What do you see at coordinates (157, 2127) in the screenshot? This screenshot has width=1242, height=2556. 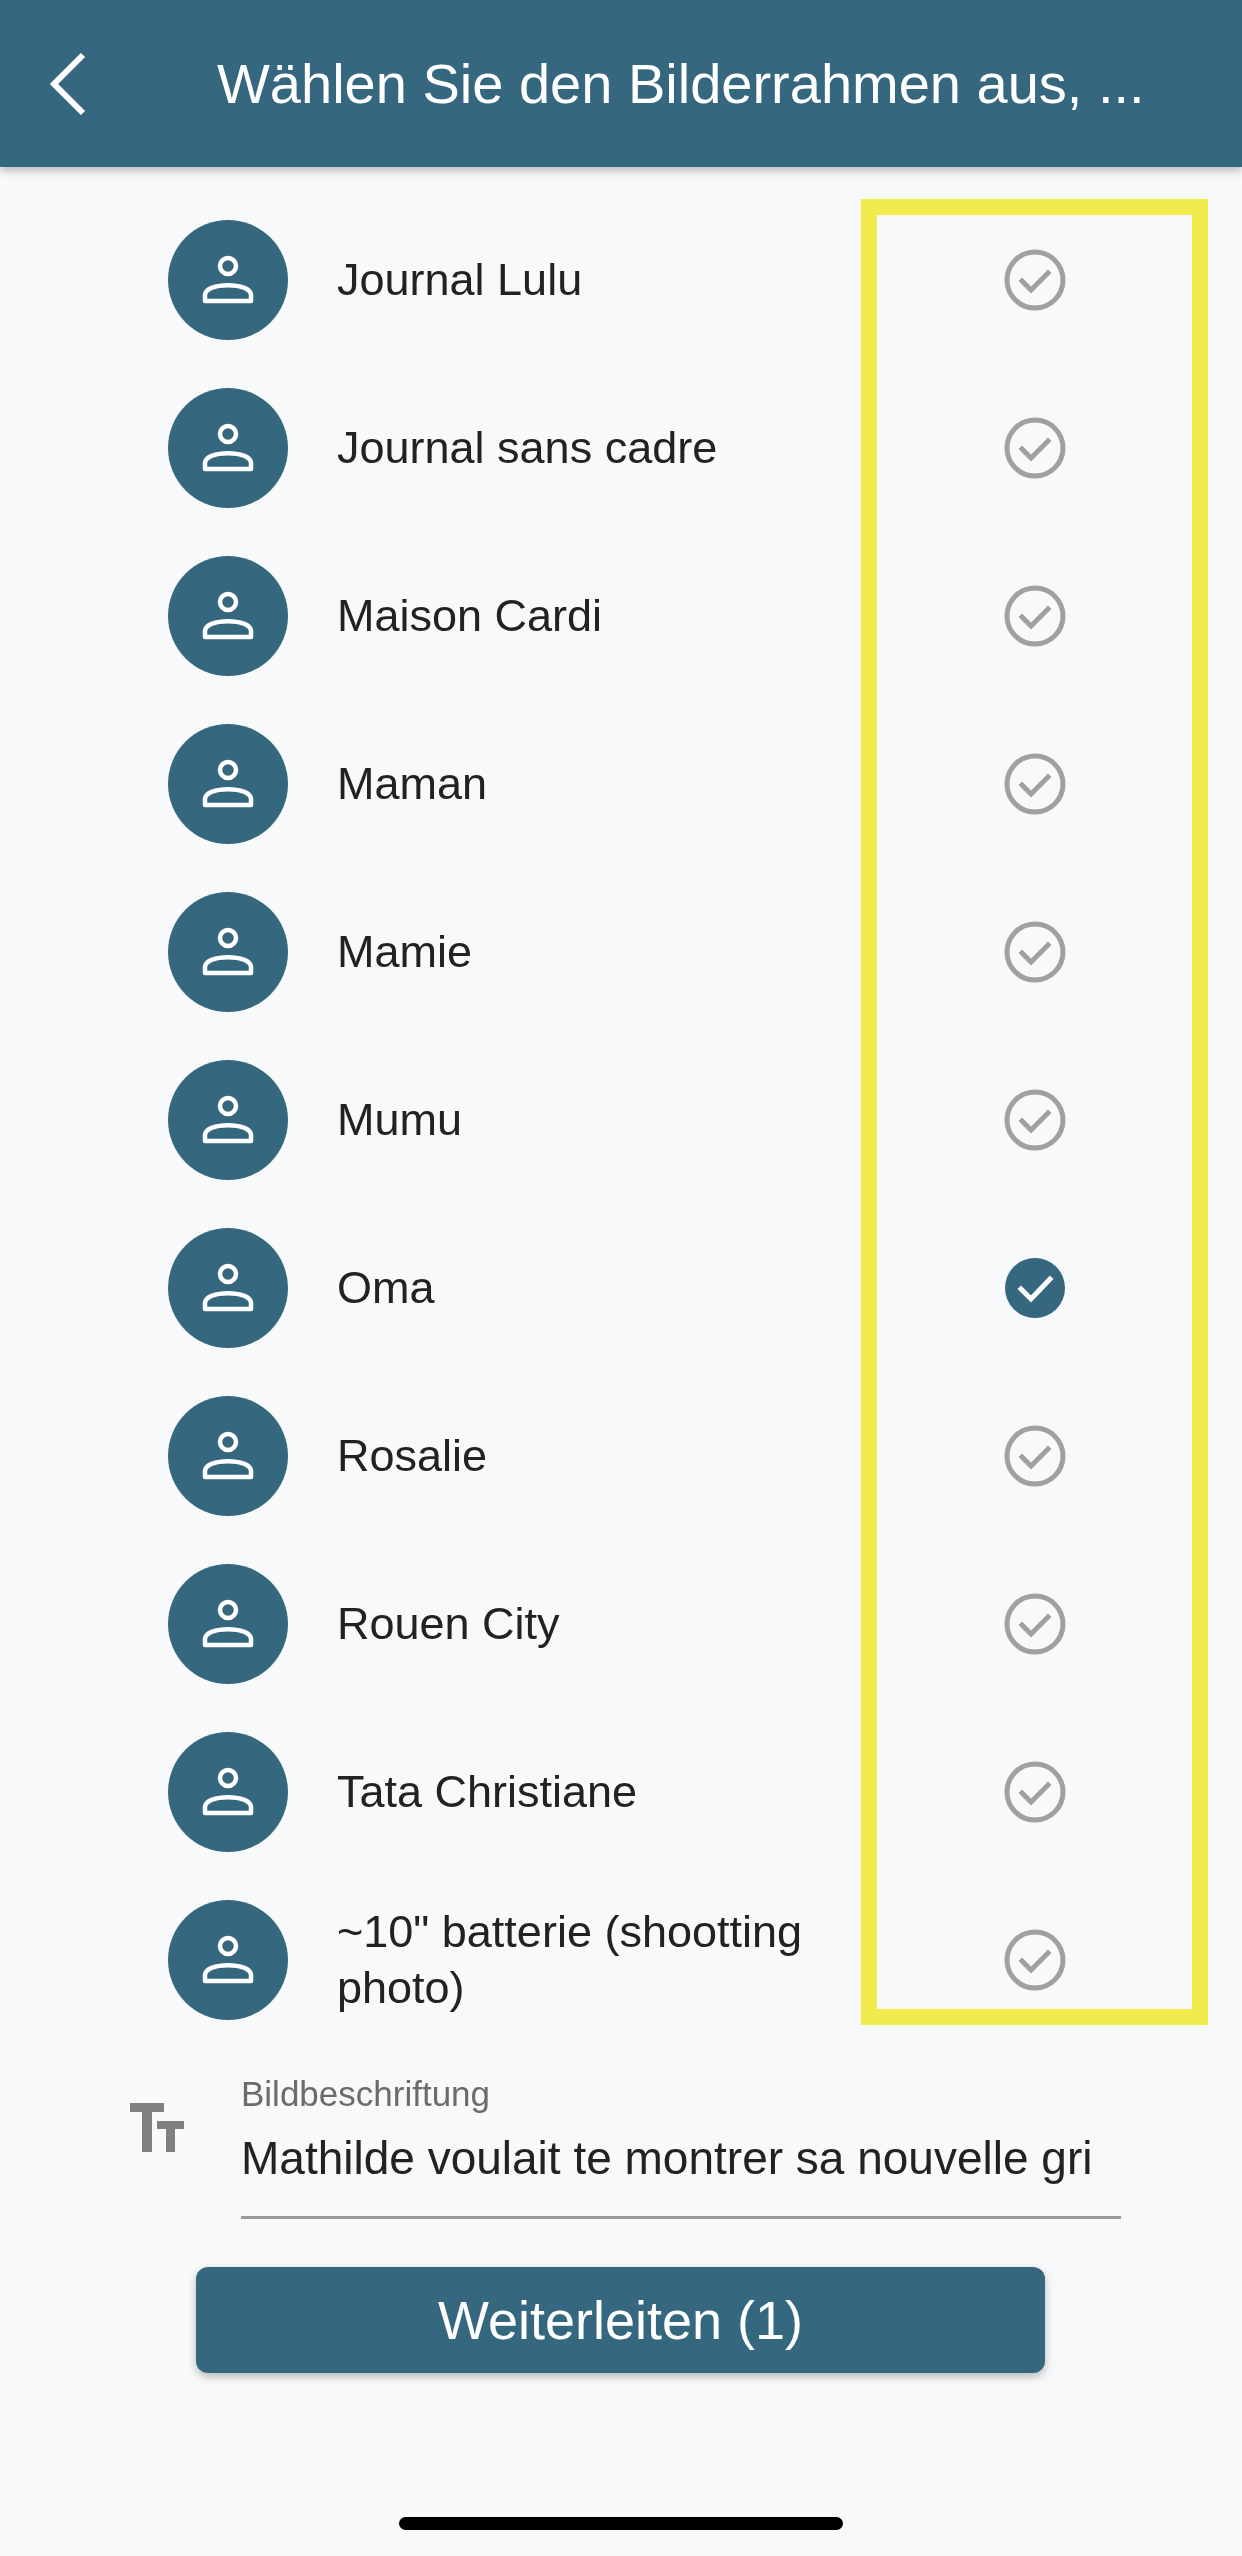 I see `text-size-icon` at bounding box center [157, 2127].